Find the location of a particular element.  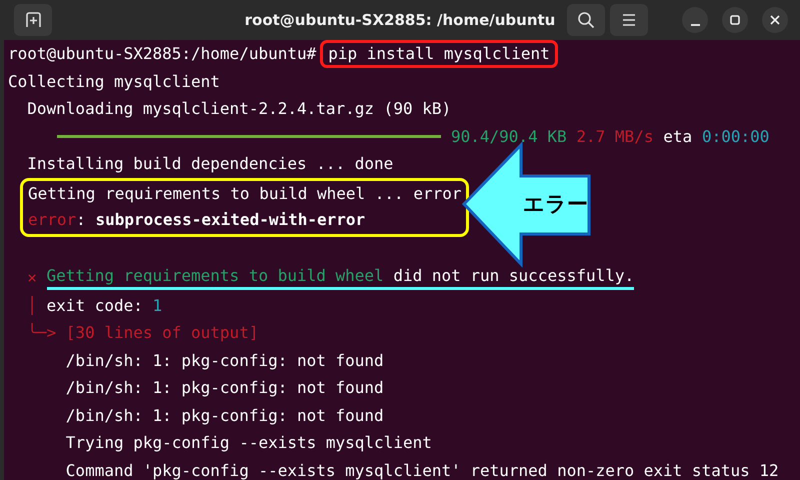

terminal-text: error is located at coordinates (52, 220).